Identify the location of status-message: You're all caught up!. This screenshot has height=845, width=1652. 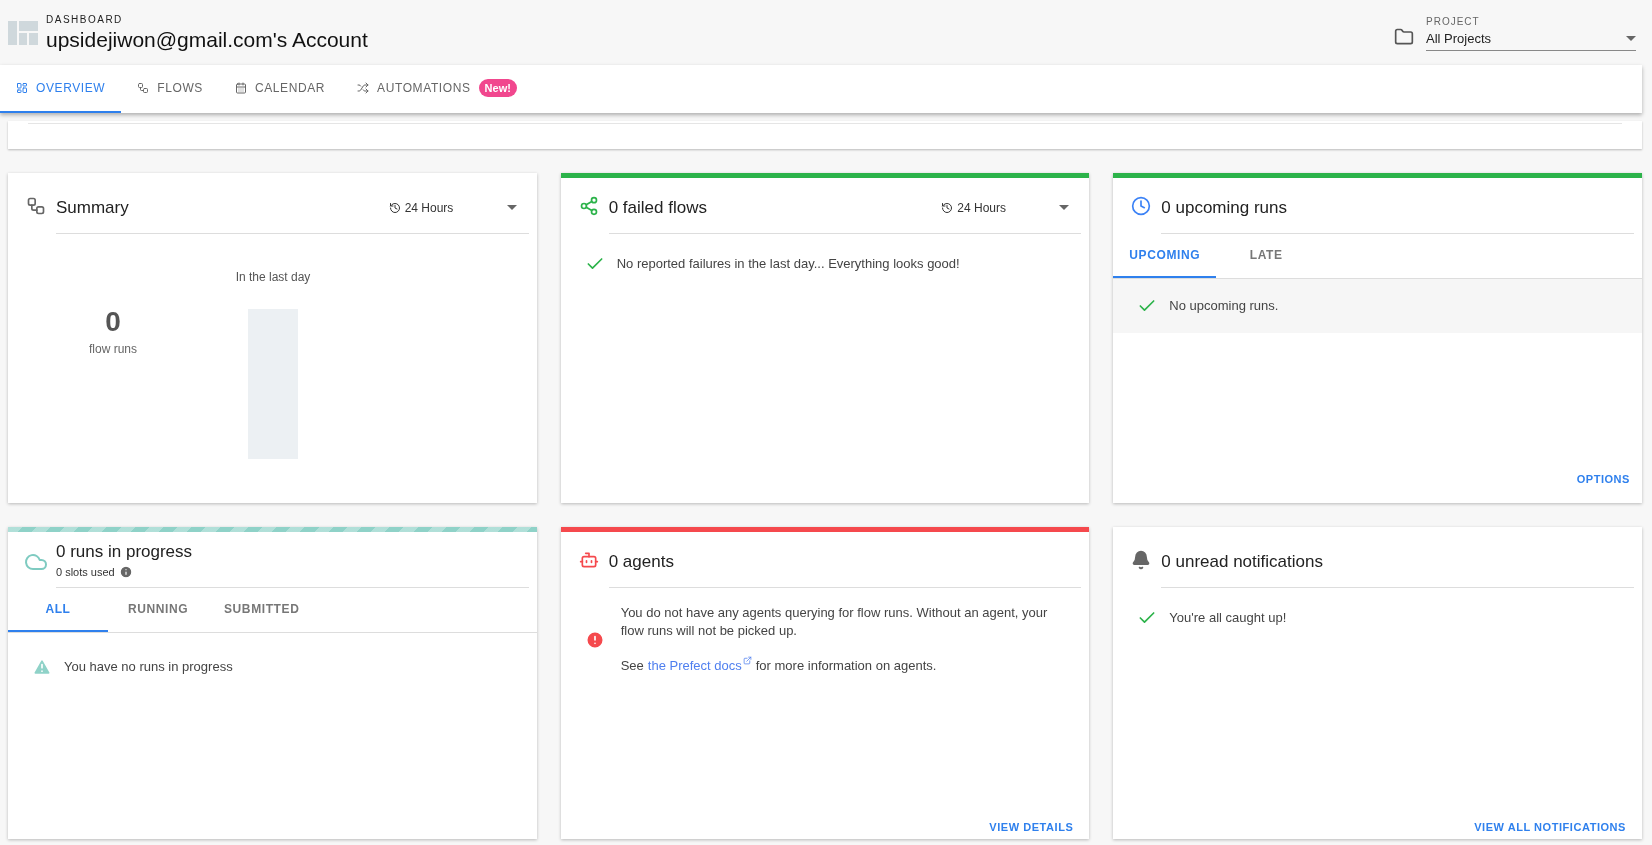
(1228, 618).